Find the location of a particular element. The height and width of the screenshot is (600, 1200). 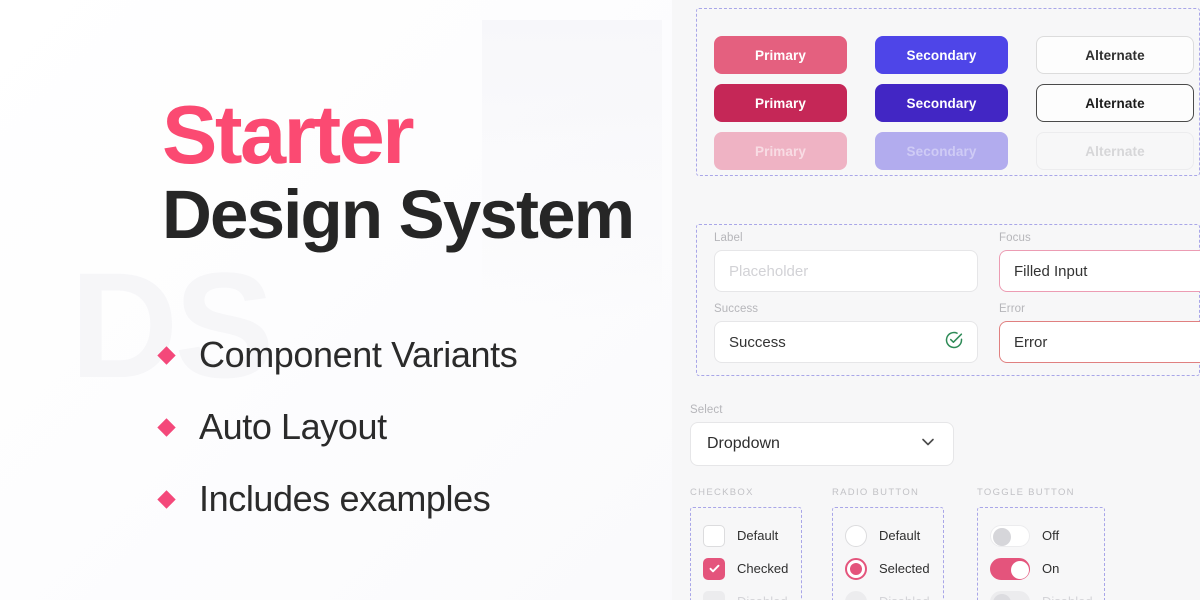

error-field-wrapper: Error Error is located at coordinates (1099, 333).